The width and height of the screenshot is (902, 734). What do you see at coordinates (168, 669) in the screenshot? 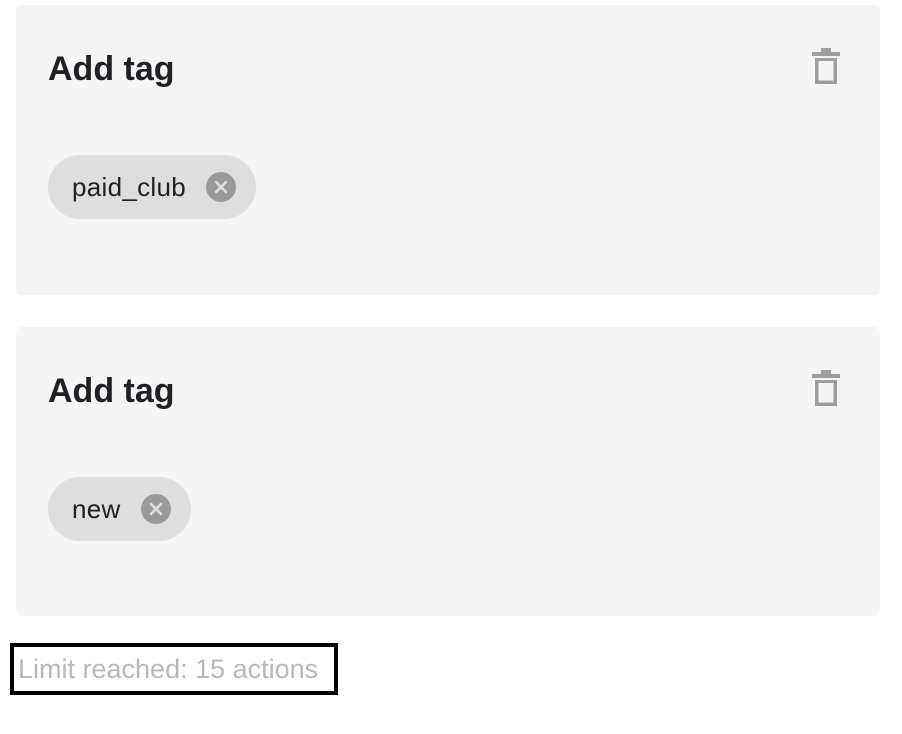
I see `limit-text: Limit reached: 15 actions` at bounding box center [168, 669].